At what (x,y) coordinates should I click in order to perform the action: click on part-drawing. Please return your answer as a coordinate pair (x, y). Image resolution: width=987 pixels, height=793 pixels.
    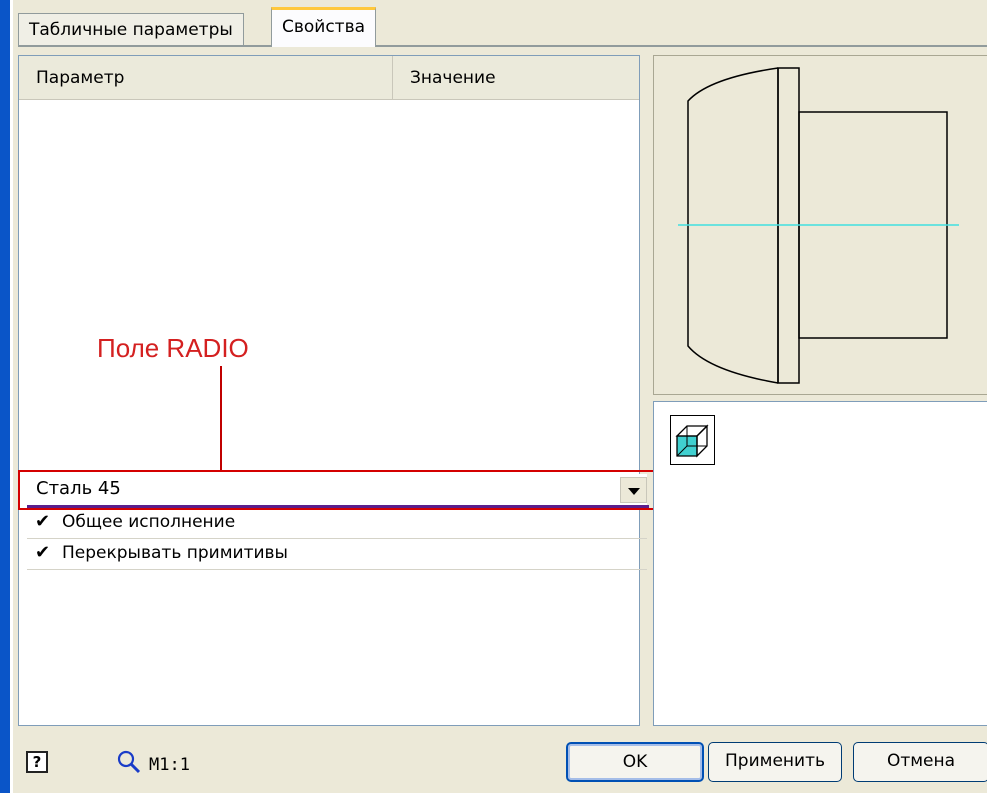
    Looking at the image, I should click on (818, 225).